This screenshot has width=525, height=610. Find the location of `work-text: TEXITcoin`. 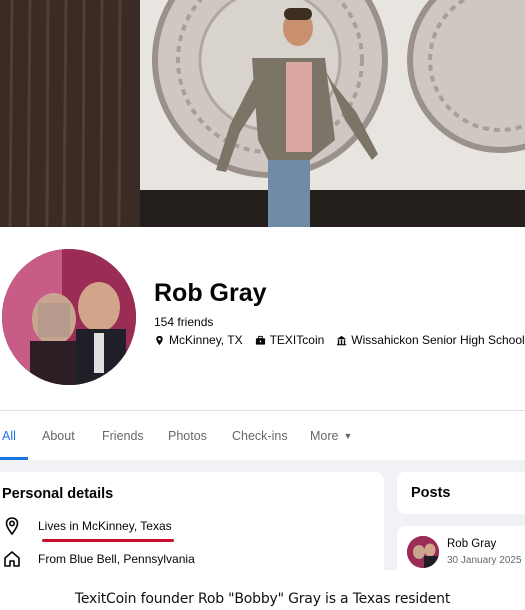

work-text: TEXITcoin is located at coordinates (297, 340).